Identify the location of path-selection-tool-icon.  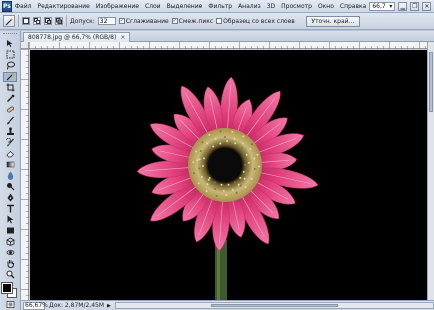
(10, 219).